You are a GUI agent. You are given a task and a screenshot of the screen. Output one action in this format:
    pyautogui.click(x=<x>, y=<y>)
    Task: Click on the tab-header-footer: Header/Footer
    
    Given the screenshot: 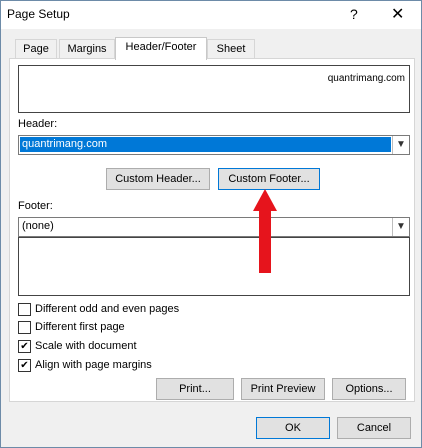 What is the action you would take?
    pyautogui.click(x=161, y=48)
    